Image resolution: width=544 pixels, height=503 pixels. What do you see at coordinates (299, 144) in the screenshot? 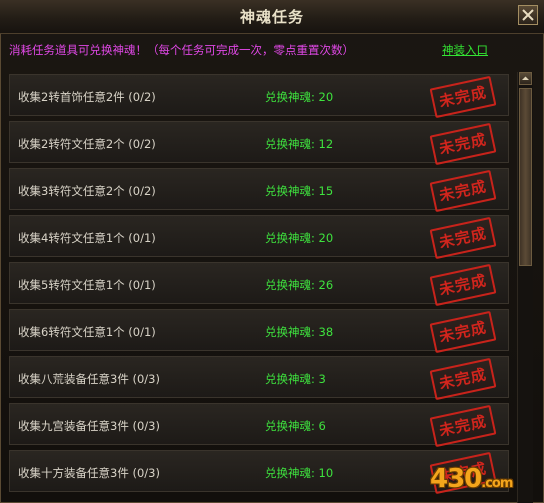
I see `task-reward: 兑换神魂: 12` at bounding box center [299, 144].